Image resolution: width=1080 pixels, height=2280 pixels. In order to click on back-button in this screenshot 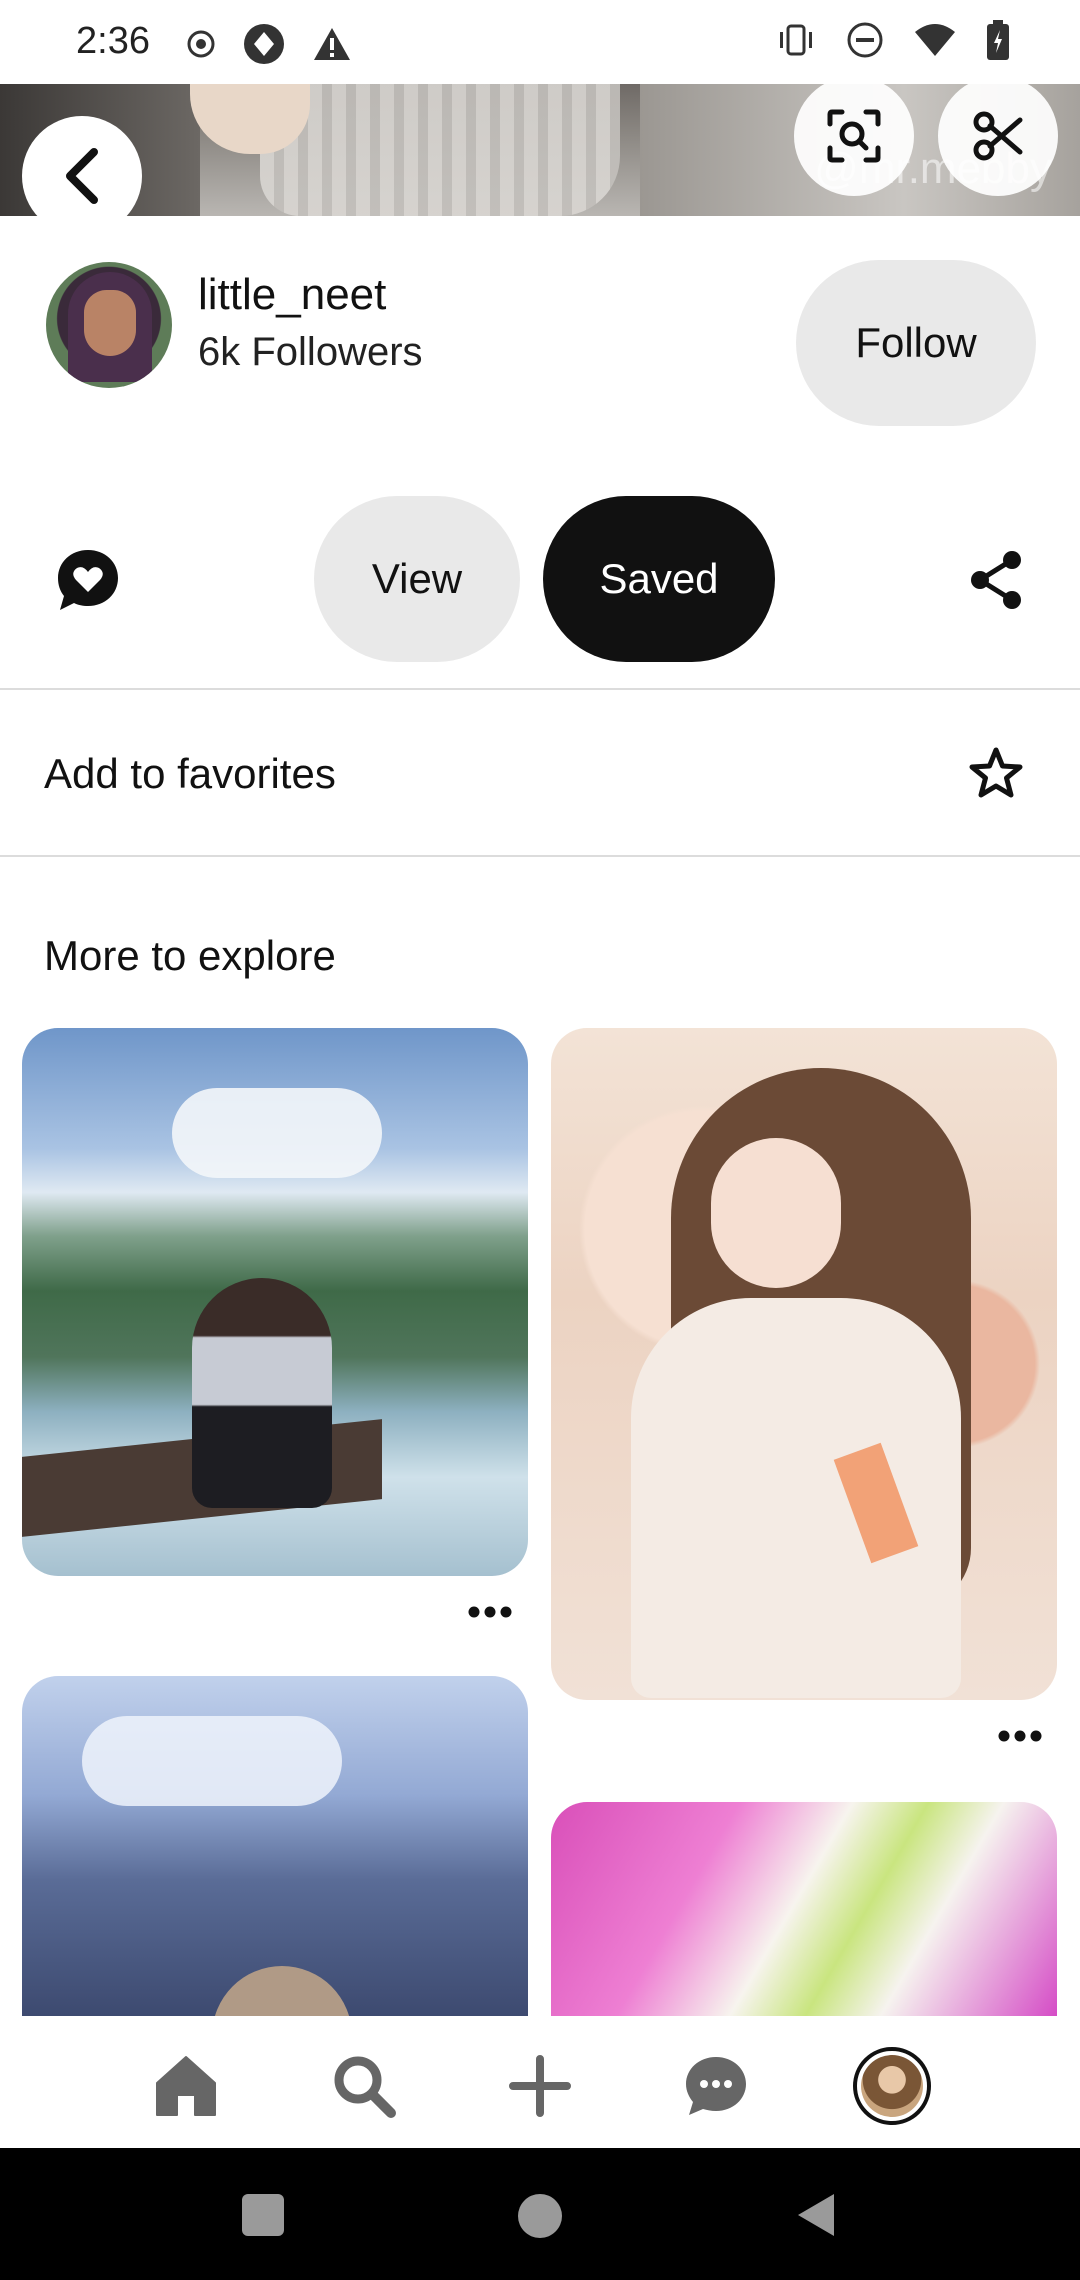, I will do `click(82, 176)`.